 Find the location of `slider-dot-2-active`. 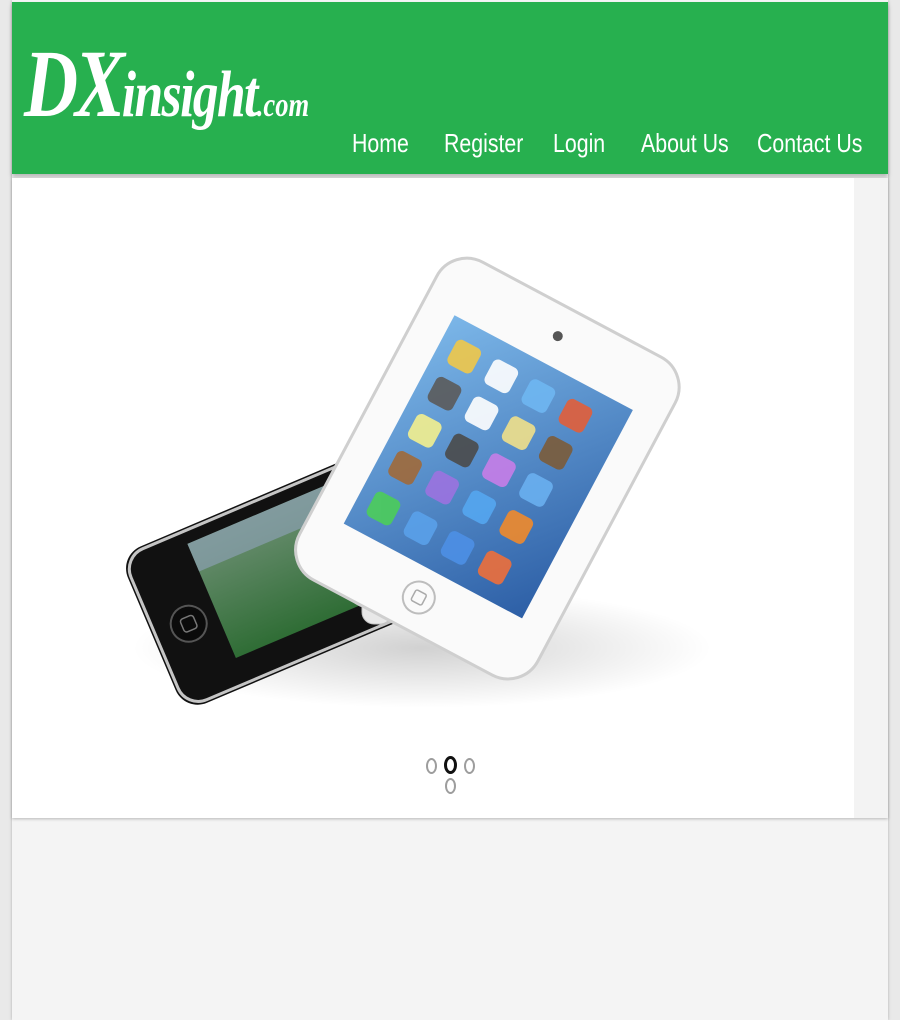

slider-dot-2-active is located at coordinates (450, 765).